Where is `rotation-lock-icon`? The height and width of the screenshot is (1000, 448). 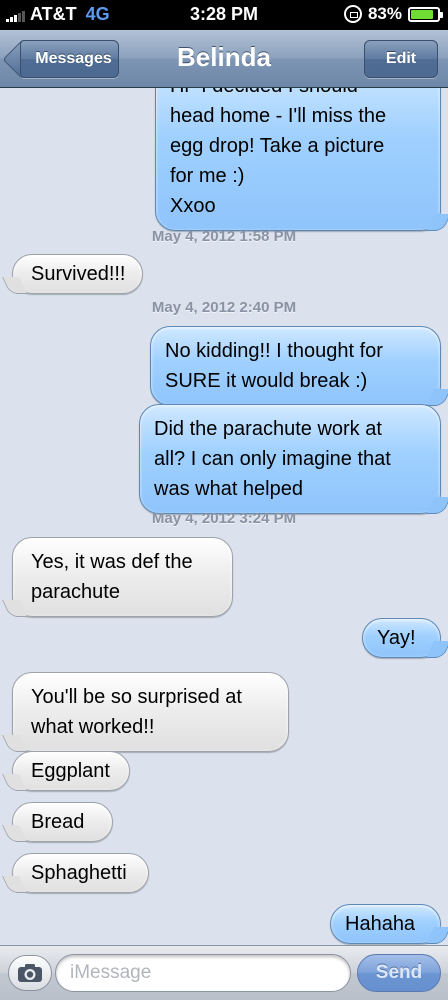
rotation-lock-icon is located at coordinates (352, 14).